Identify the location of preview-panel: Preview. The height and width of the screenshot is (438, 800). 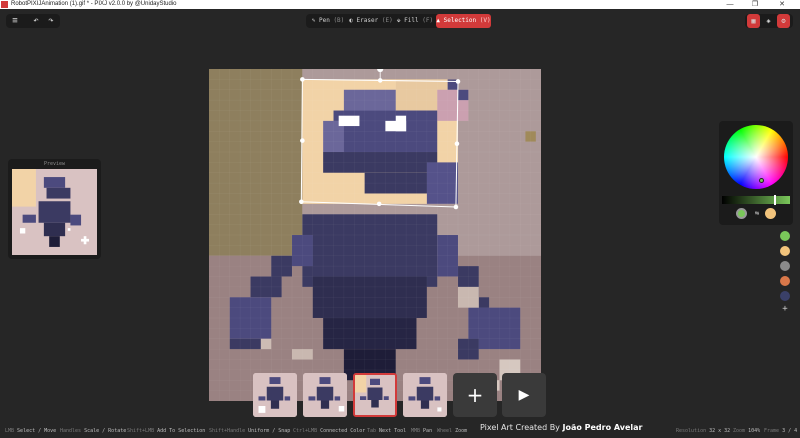
(54, 209).